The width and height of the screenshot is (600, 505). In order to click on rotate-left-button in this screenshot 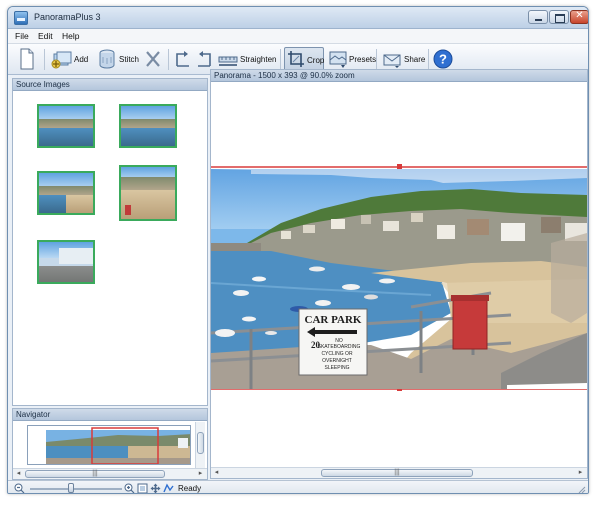, I will do `click(182, 59)`.